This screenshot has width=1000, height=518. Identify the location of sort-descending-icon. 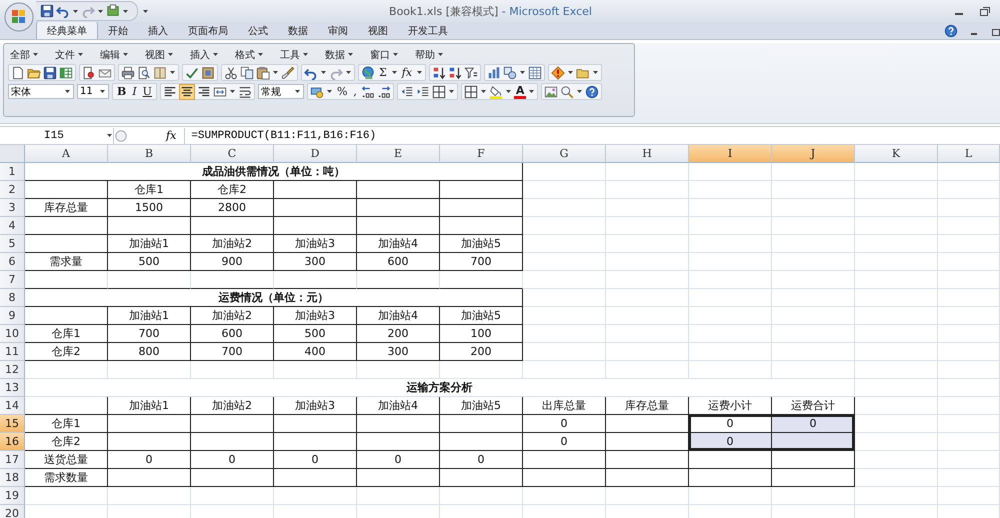
(455, 73).